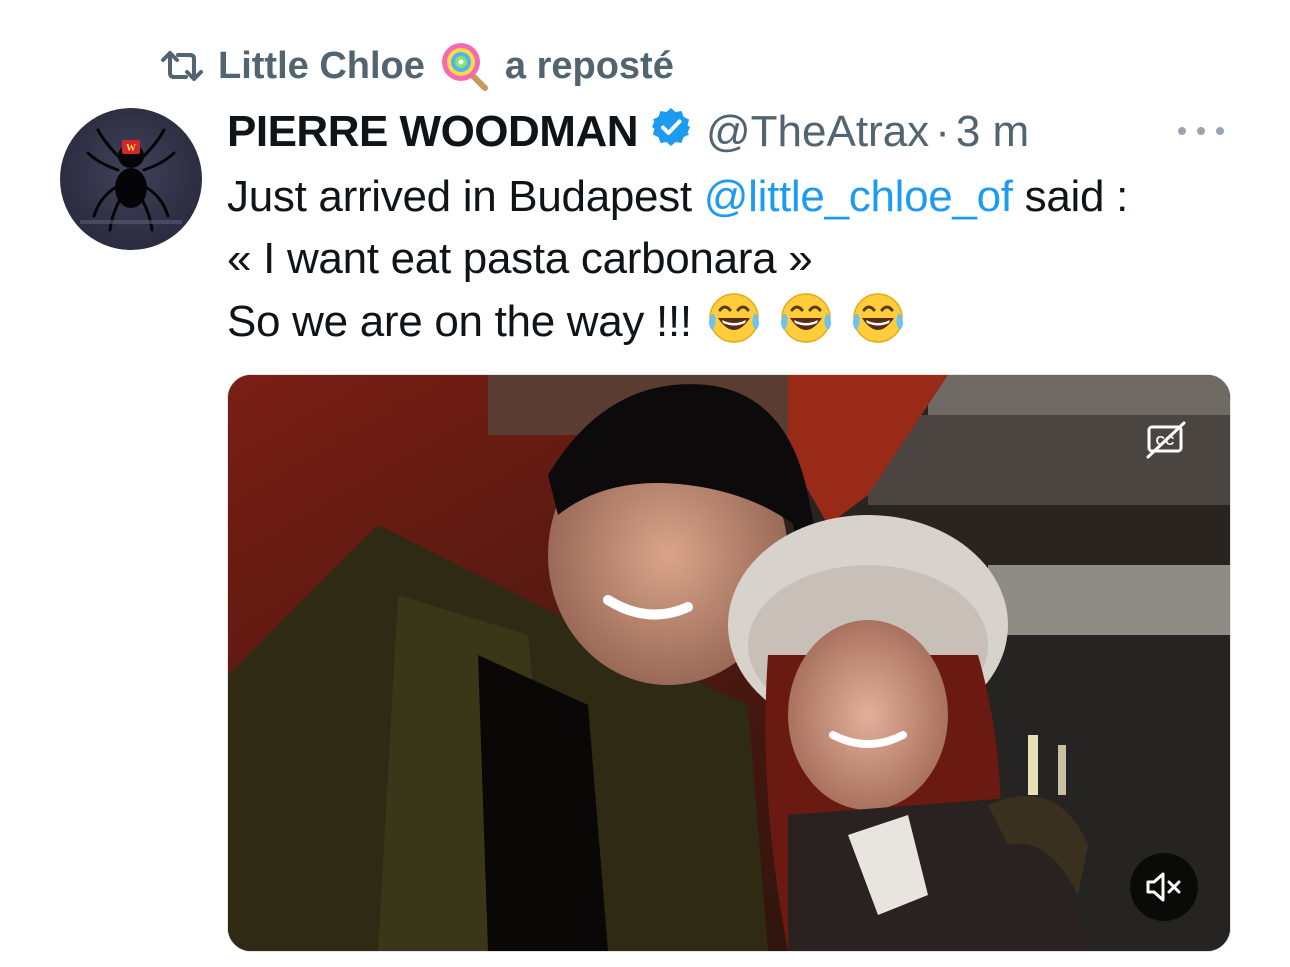  What do you see at coordinates (465, 66) in the screenshot?
I see `lollipop-icon` at bounding box center [465, 66].